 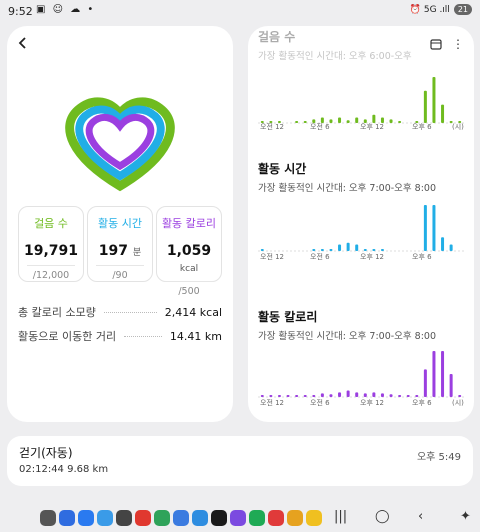 I want to click on total-calories-row: 총 칼로리 소모량 2,414 kcal, so click(x=120, y=312).